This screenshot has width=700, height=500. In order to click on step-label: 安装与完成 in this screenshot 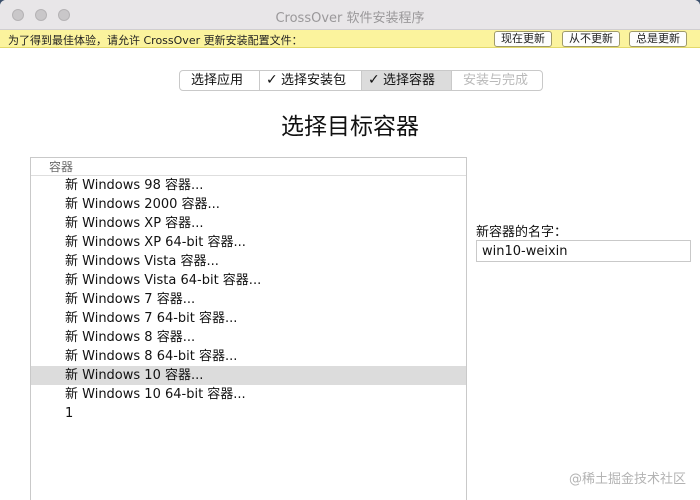, I will do `click(496, 80)`.